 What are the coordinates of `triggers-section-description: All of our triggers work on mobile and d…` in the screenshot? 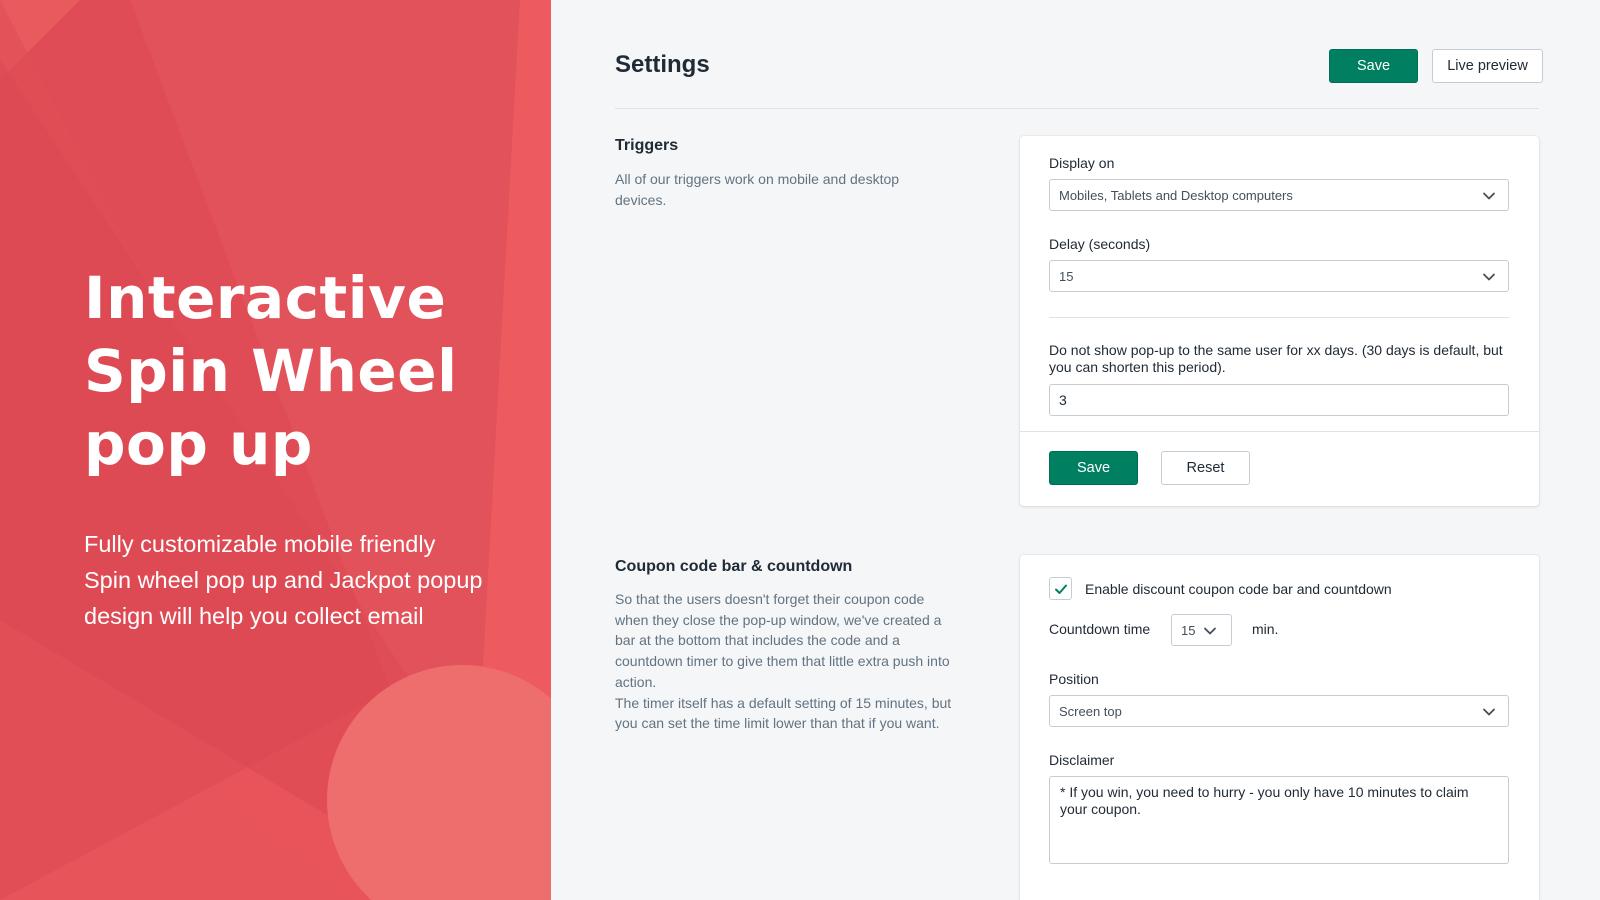 It's located at (757, 189).